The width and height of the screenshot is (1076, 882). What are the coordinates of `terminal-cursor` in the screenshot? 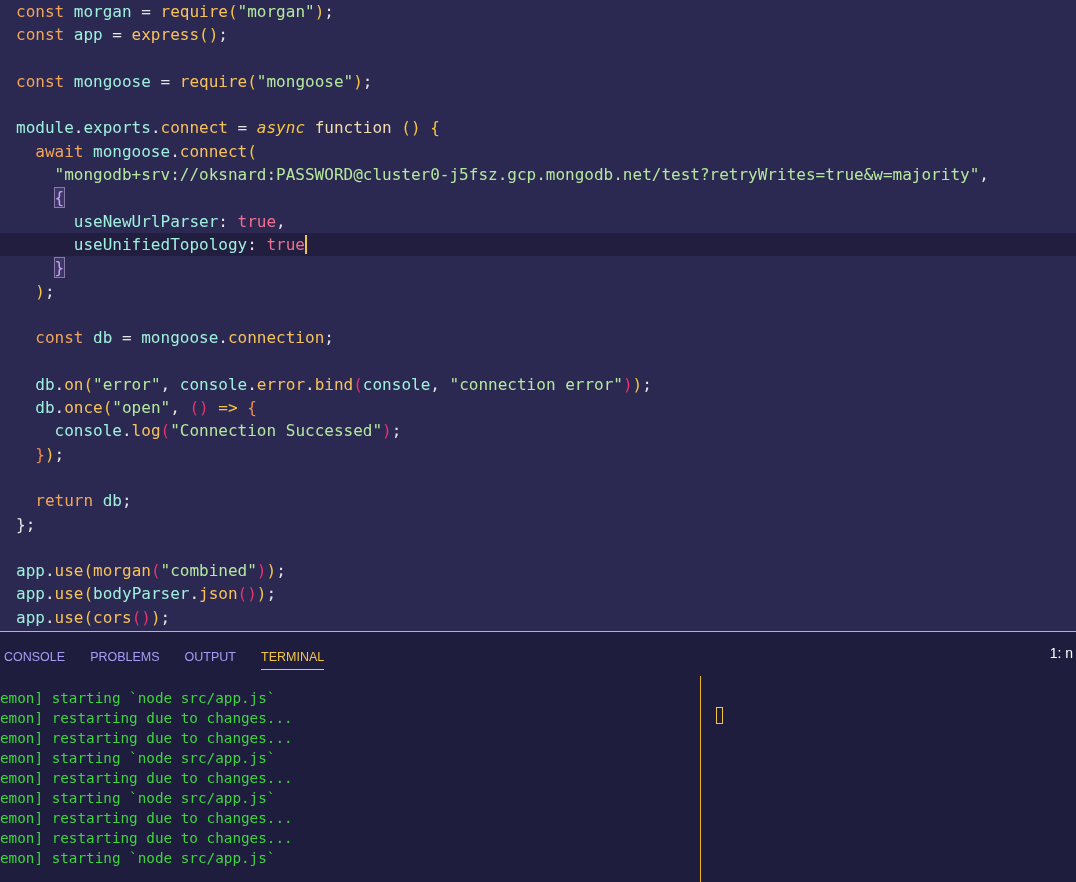 It's located at (719, 715).